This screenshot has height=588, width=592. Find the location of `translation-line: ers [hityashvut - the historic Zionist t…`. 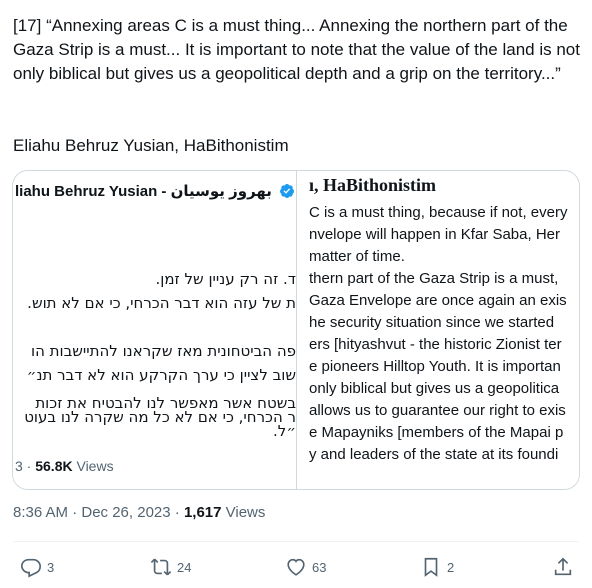

translation-line: ers [hityashvut - the historic Zionist t… is located at coordinates (435, 344).